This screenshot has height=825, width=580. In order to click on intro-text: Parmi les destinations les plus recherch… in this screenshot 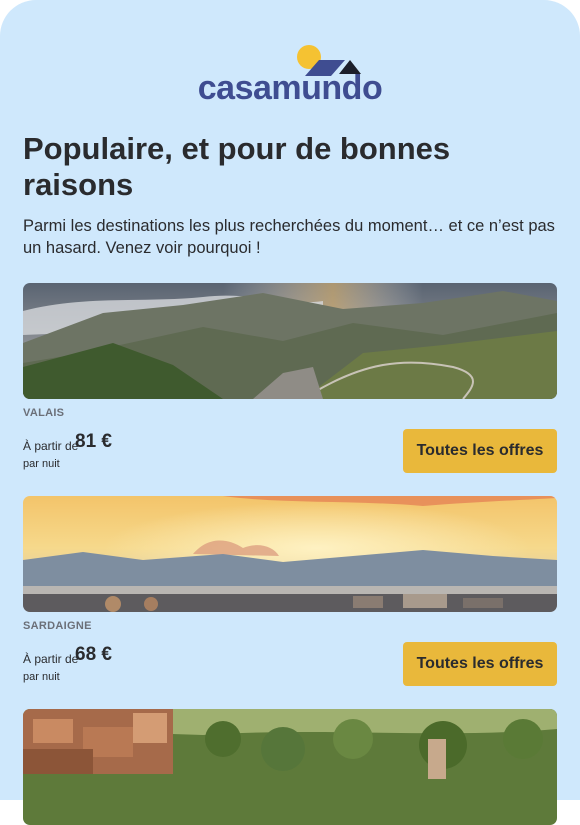, I will do `click(289, 237)`.